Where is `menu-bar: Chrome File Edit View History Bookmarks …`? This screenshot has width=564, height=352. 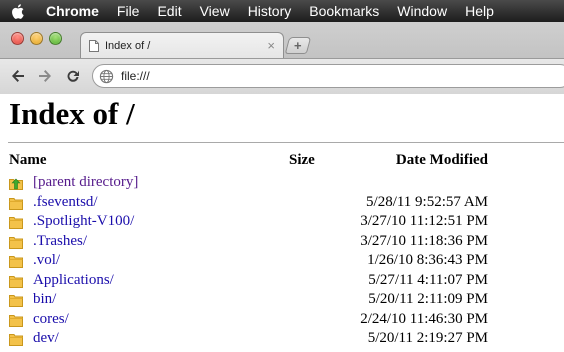
menu-bar: Chrome File Edit View History Bookmarks … is located at coordinates (282, 11).